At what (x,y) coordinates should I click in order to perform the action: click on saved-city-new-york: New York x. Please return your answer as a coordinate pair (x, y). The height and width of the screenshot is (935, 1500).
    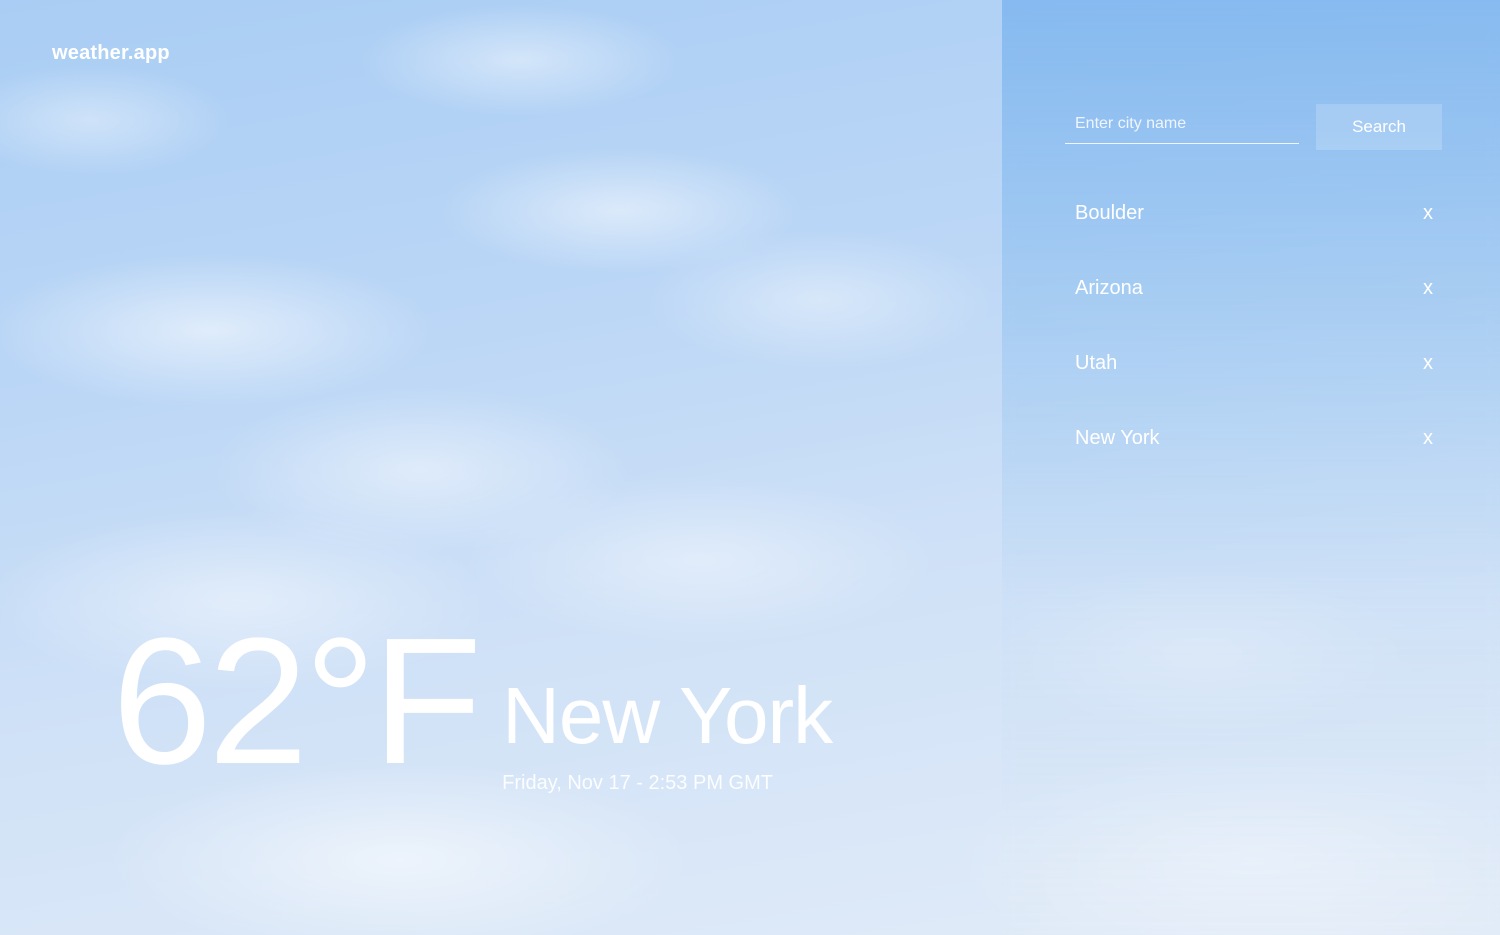
    Looking at the image, I should click on (1259, 438).